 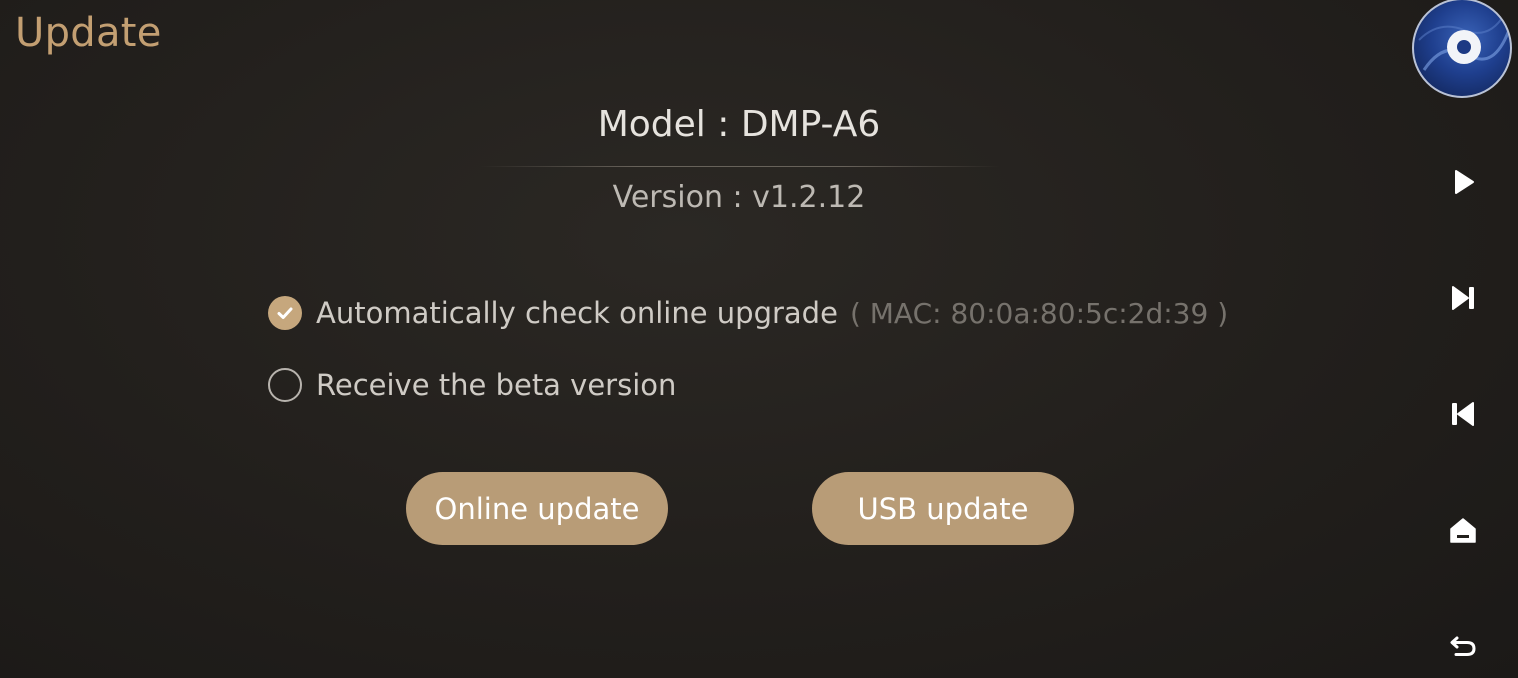 I want to click on back-button, so click(x=1463, y=646).